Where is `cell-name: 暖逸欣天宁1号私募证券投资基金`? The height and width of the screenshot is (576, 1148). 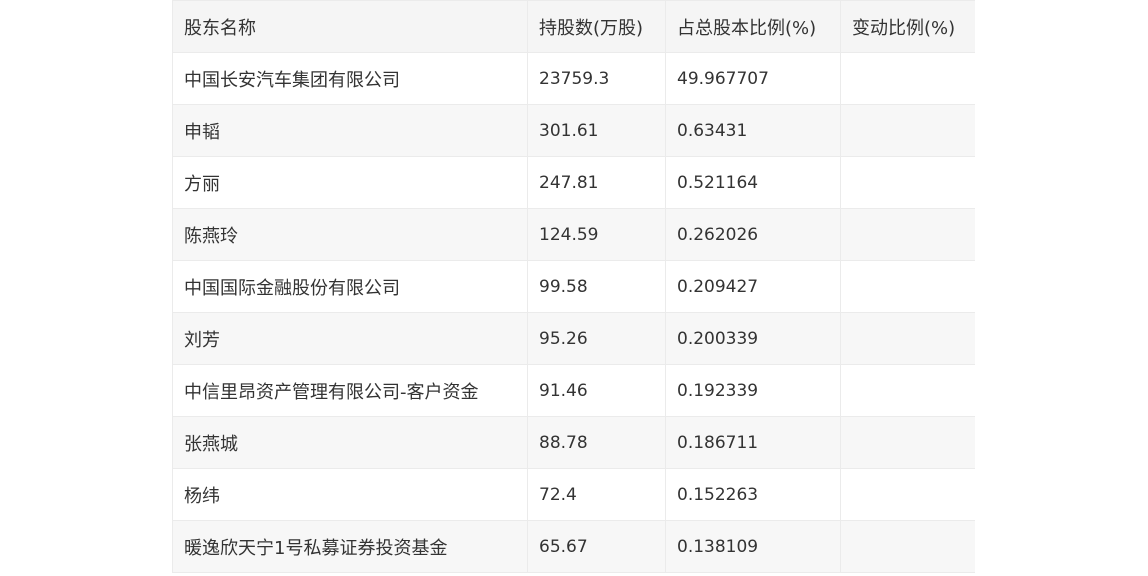 cell-name: 暖逸欣天宁1号私募证券投资基金 is located at coordinates (350, 546).